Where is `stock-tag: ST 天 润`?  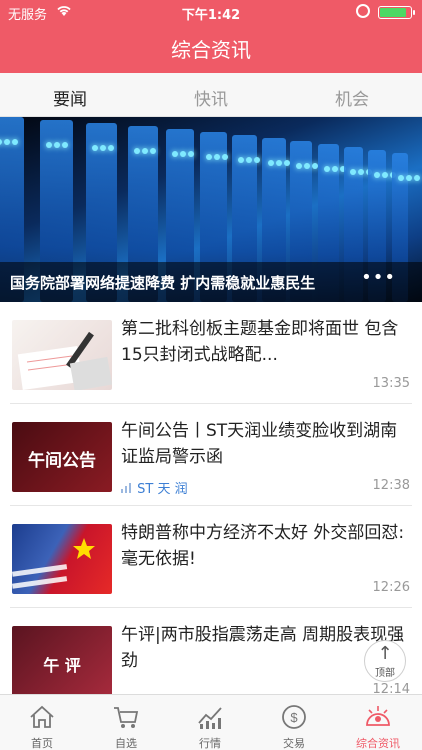
stock-tag: ST 天 润 is located at coordinates (154, 487).